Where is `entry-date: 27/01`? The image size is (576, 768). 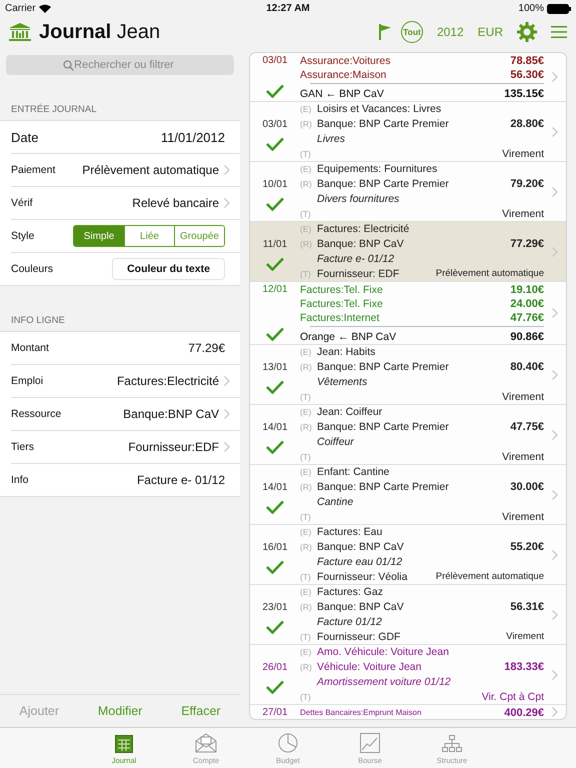 entry-date: 27/01 is located at coordinates (275, 712).